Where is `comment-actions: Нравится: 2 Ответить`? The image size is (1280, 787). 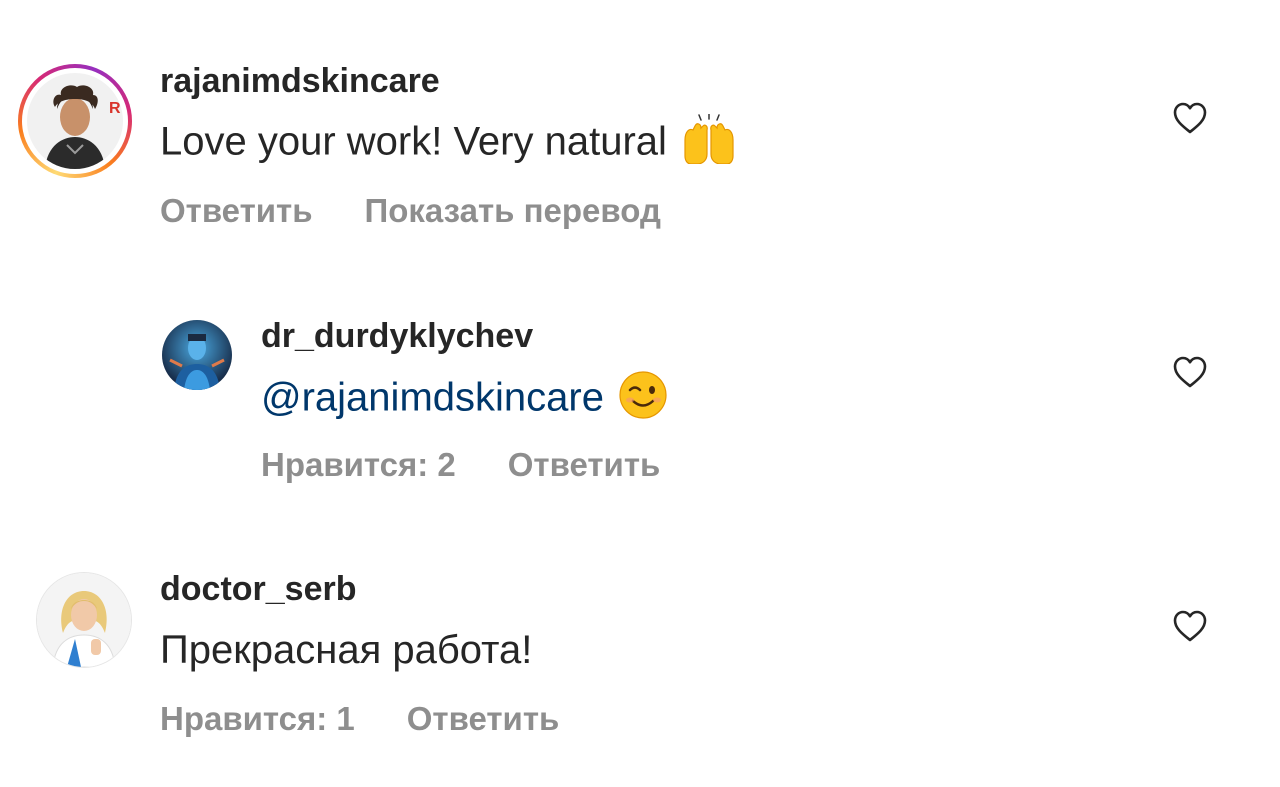 comment-actions: Нравится: 2 Ответить is located at coordinates (460, 465).